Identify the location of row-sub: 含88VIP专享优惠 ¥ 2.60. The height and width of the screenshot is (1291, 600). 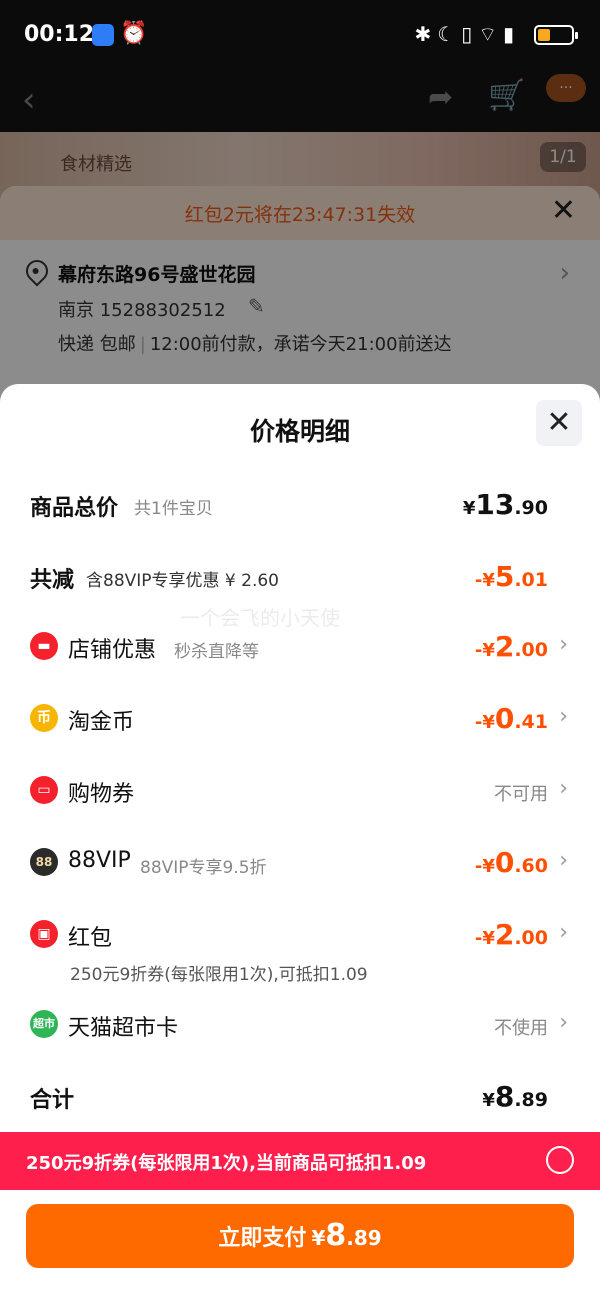
(183, 581).